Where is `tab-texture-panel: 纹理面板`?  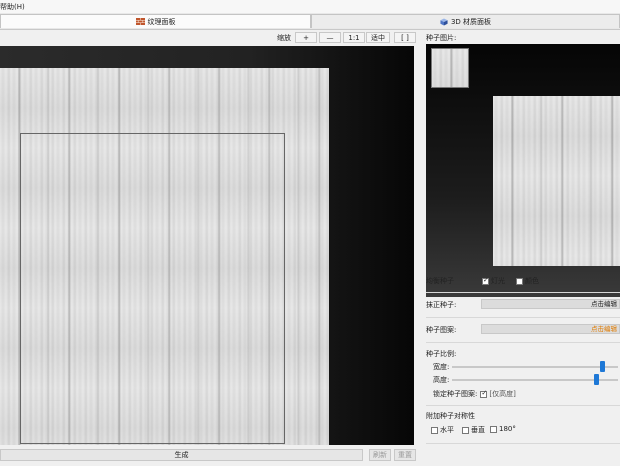 tab-texture-panel: 纹理面板 is located at coordinates (155, 21).